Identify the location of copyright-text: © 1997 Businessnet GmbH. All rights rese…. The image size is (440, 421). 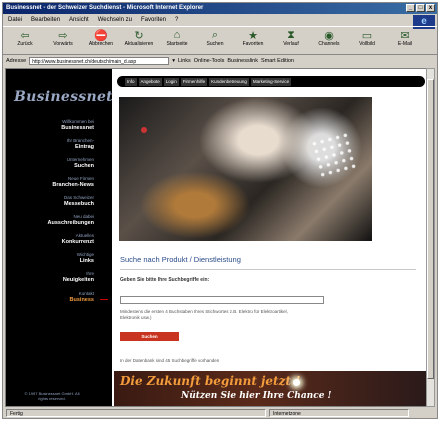
(52, 396).